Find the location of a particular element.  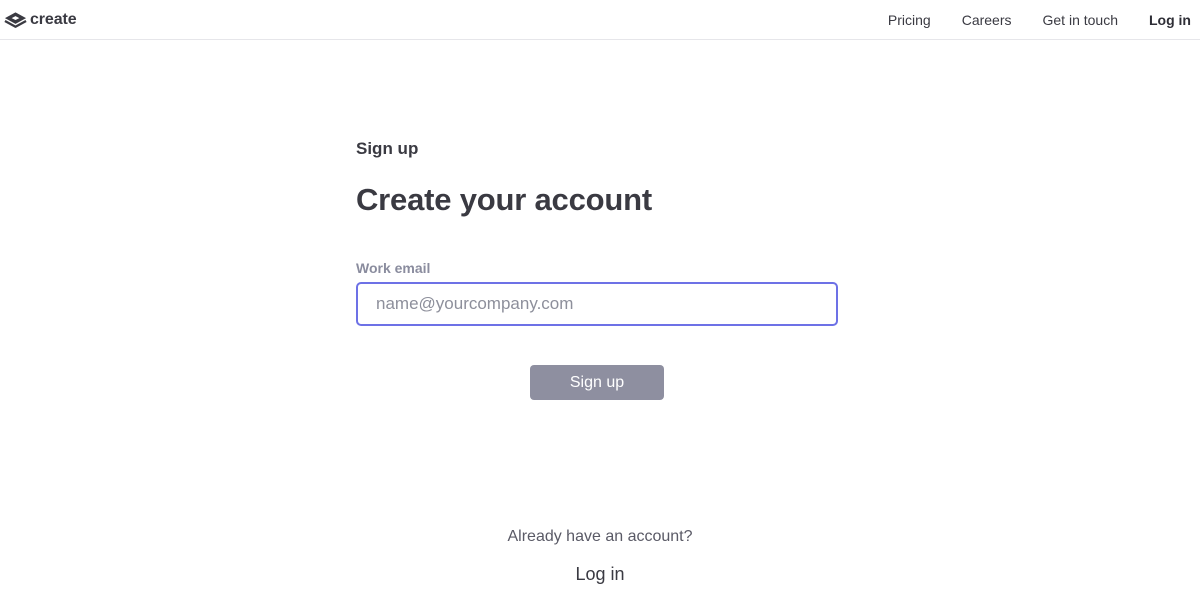

nav-link-log-in: Log in is located at coordinates (1170, 20).